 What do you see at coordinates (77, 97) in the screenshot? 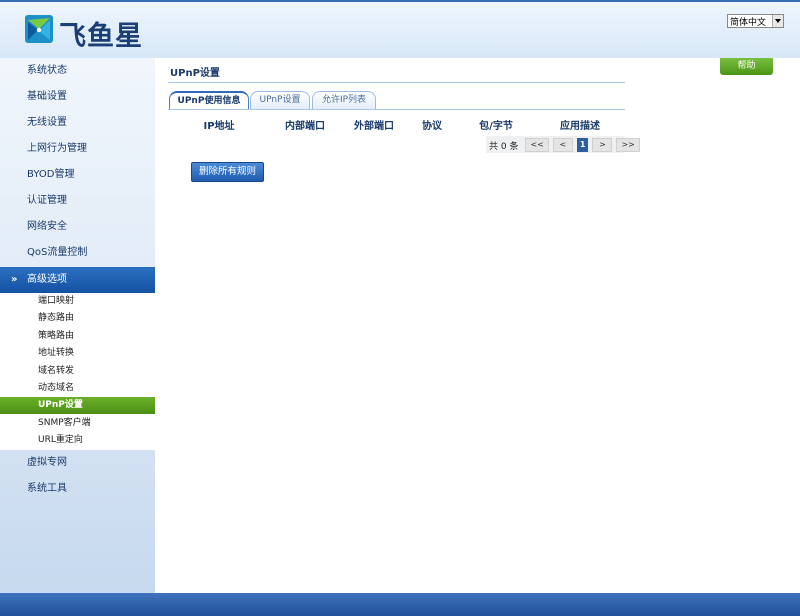
I see `sidebar-item-basic-settings: 基础设置` at bounding box center [77, 97].